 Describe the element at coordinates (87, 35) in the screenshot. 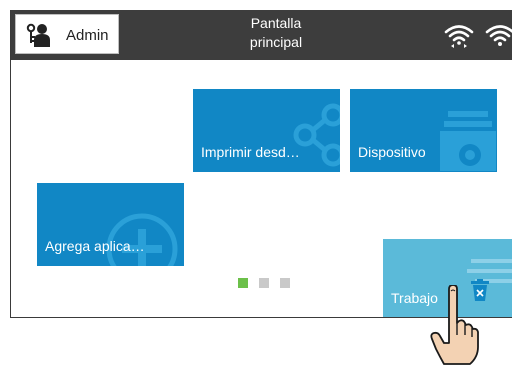

I see `admin-label: Admin` at that location.